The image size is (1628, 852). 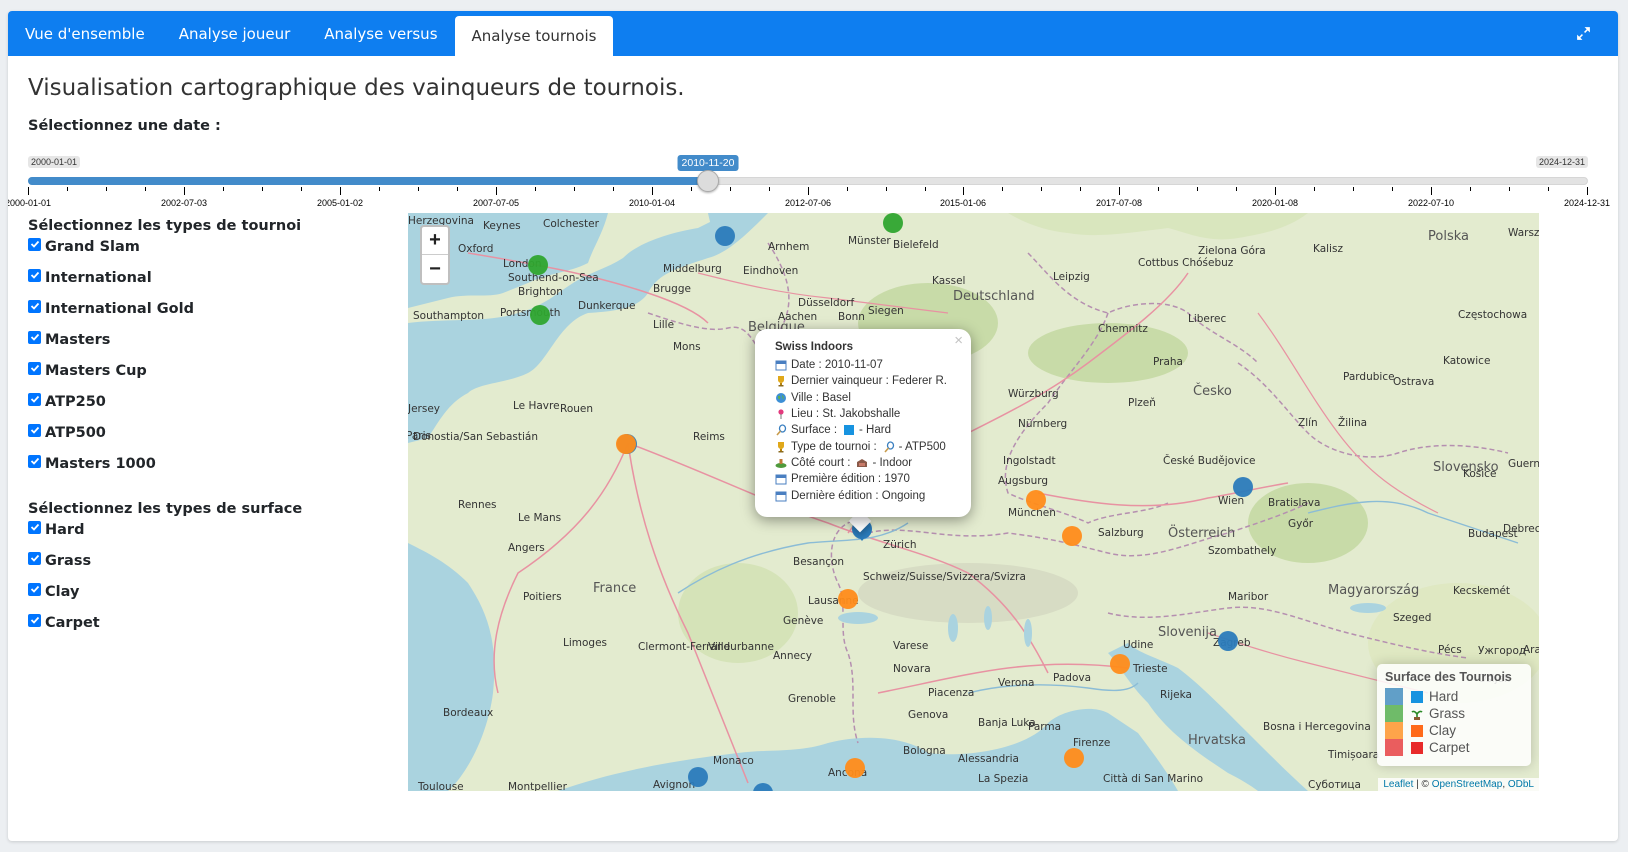 I want to click on map-place-label: Zlín, so click(x=1308, y=423).